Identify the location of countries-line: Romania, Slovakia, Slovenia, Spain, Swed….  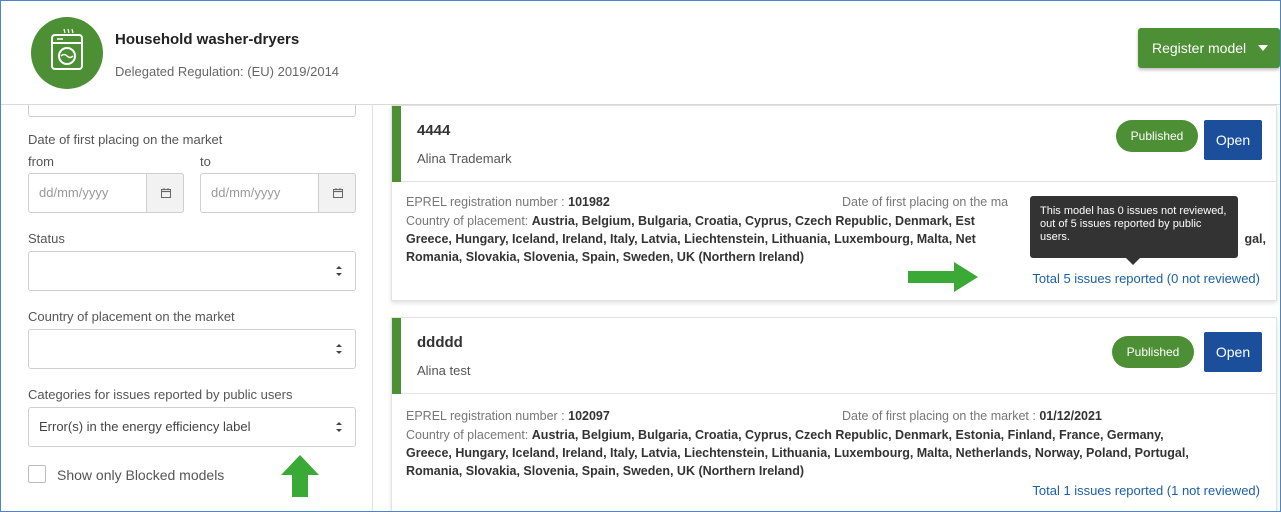
(836, 471).